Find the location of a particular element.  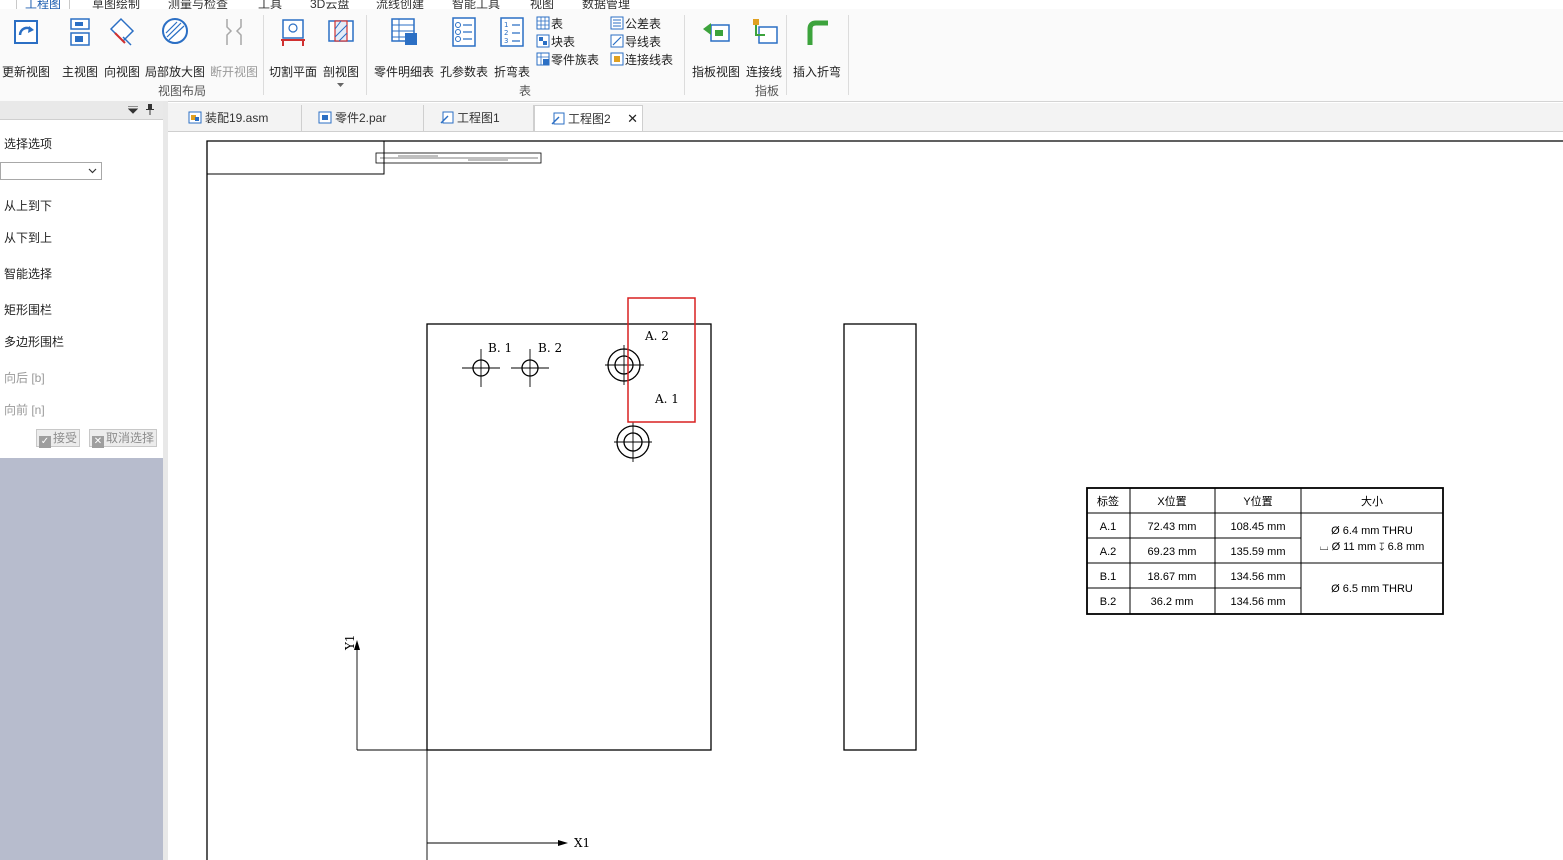

update-view-label: 更新视图 is located at coordinates (26, 72).